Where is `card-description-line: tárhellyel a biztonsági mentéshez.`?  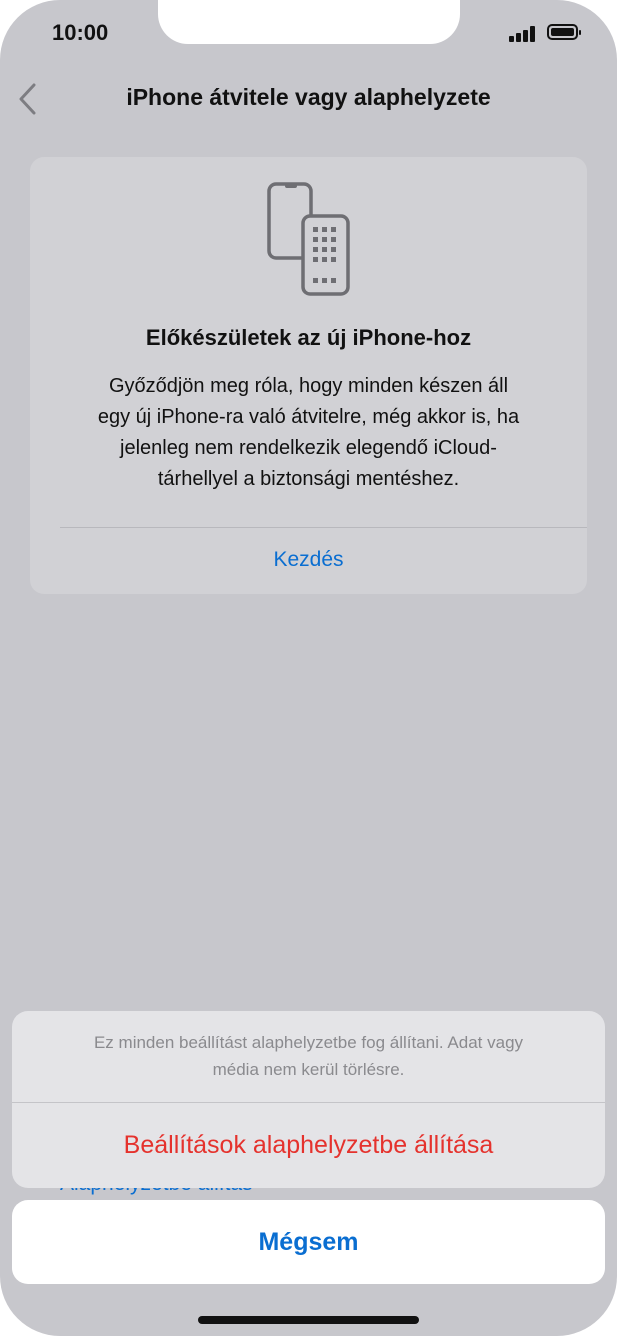 card-description-line: tárhellyel a biztonsági mentéshez. is located at coordinates (308, 479).